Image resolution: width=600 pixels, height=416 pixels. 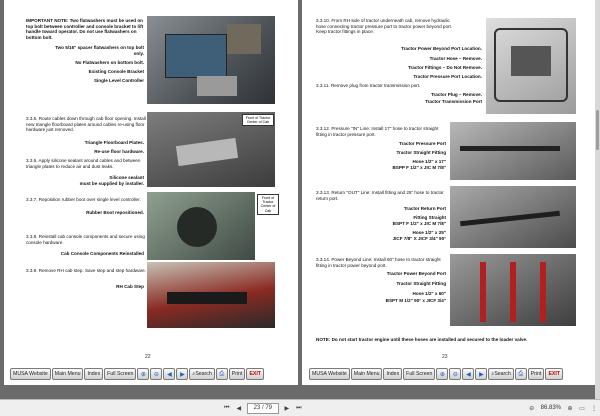 What do you see at coordinates (115, 212) in the screenshot?
I see `callout-rubber-boot: Rubber Boot repositioned.` at bounding box center [115, 212].